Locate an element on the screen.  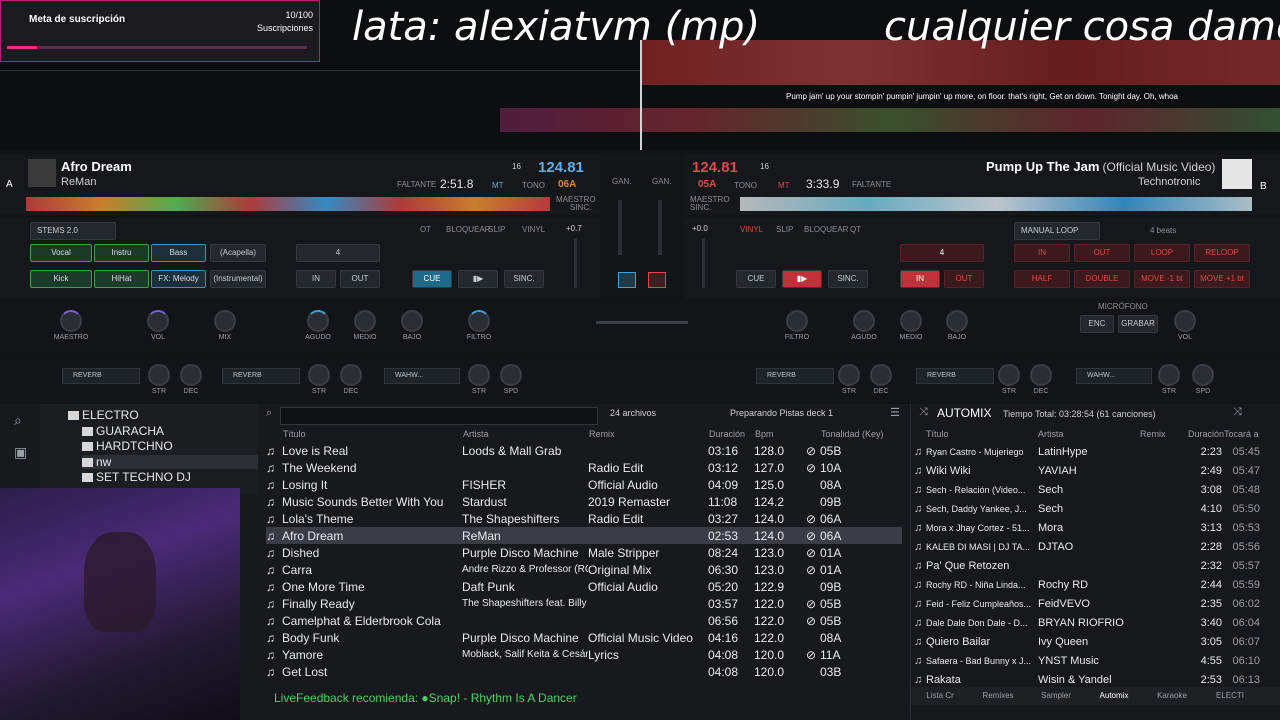
fx-b-3-str-knob is located at coordinates (1169, 375).